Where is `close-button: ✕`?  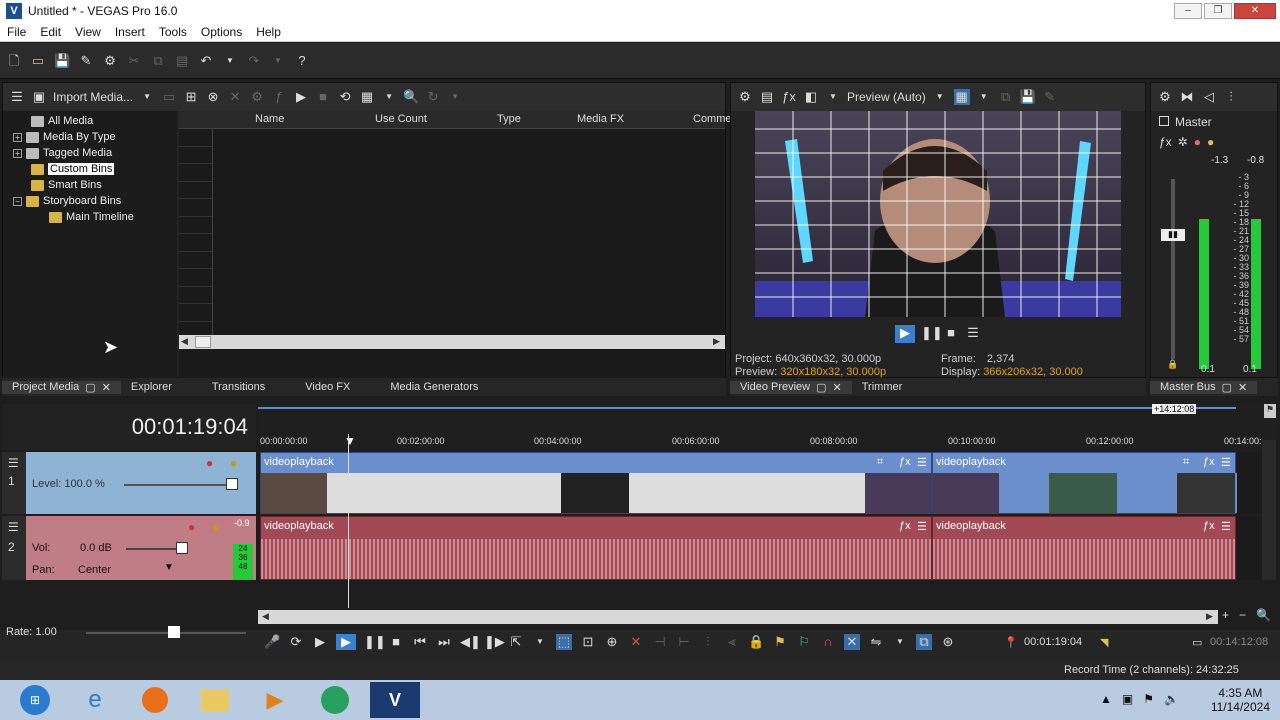
close-button: ✕ is located at coordinates (1255, 11).